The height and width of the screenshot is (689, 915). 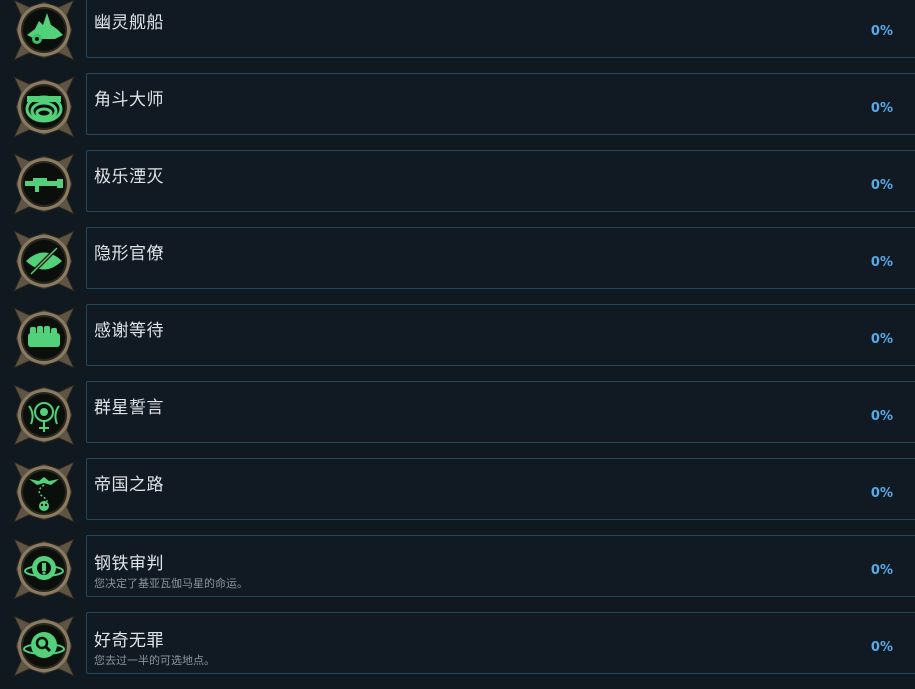 I want to click on magnifier-planet-icon, so click(x=44, y=646).